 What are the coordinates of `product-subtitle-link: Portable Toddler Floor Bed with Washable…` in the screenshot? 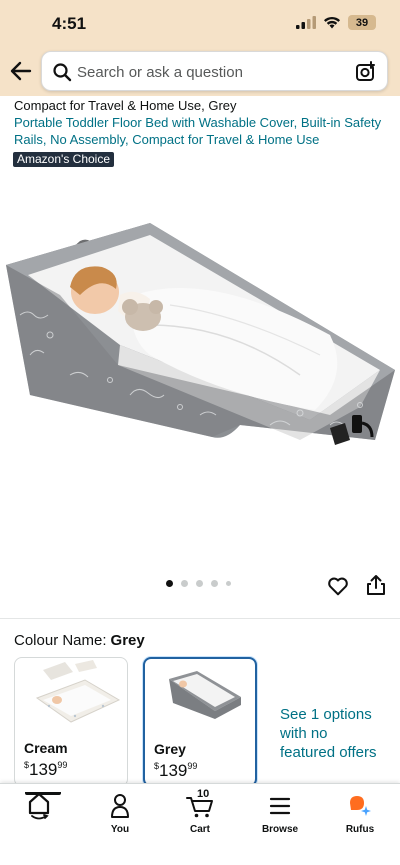 It's located at (200, 131).